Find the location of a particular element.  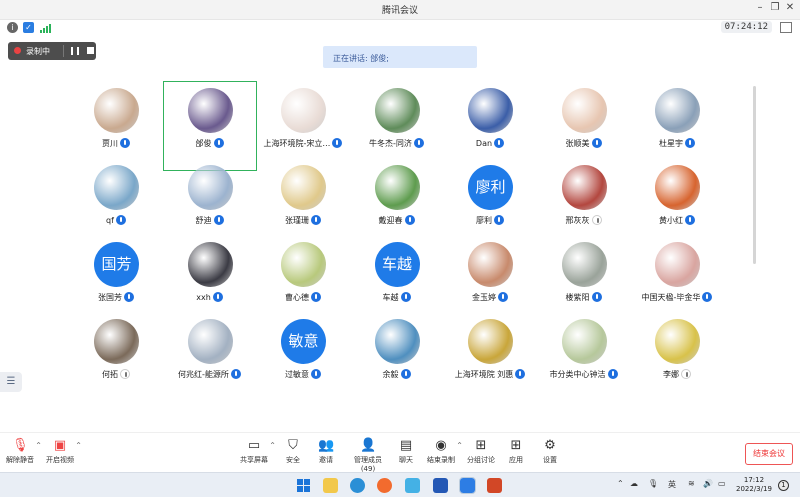

file-explorer-icon is located at coordinates (330, 485).